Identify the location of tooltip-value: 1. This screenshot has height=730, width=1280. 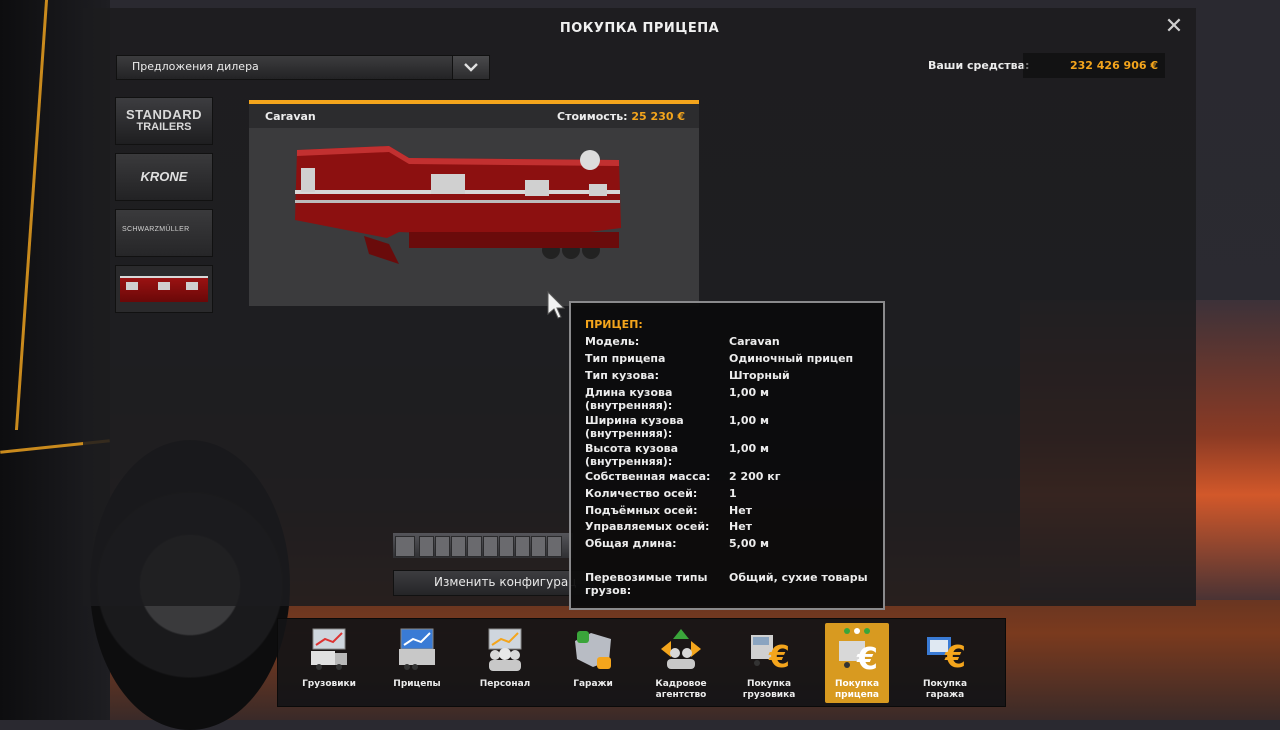
(733, 493).